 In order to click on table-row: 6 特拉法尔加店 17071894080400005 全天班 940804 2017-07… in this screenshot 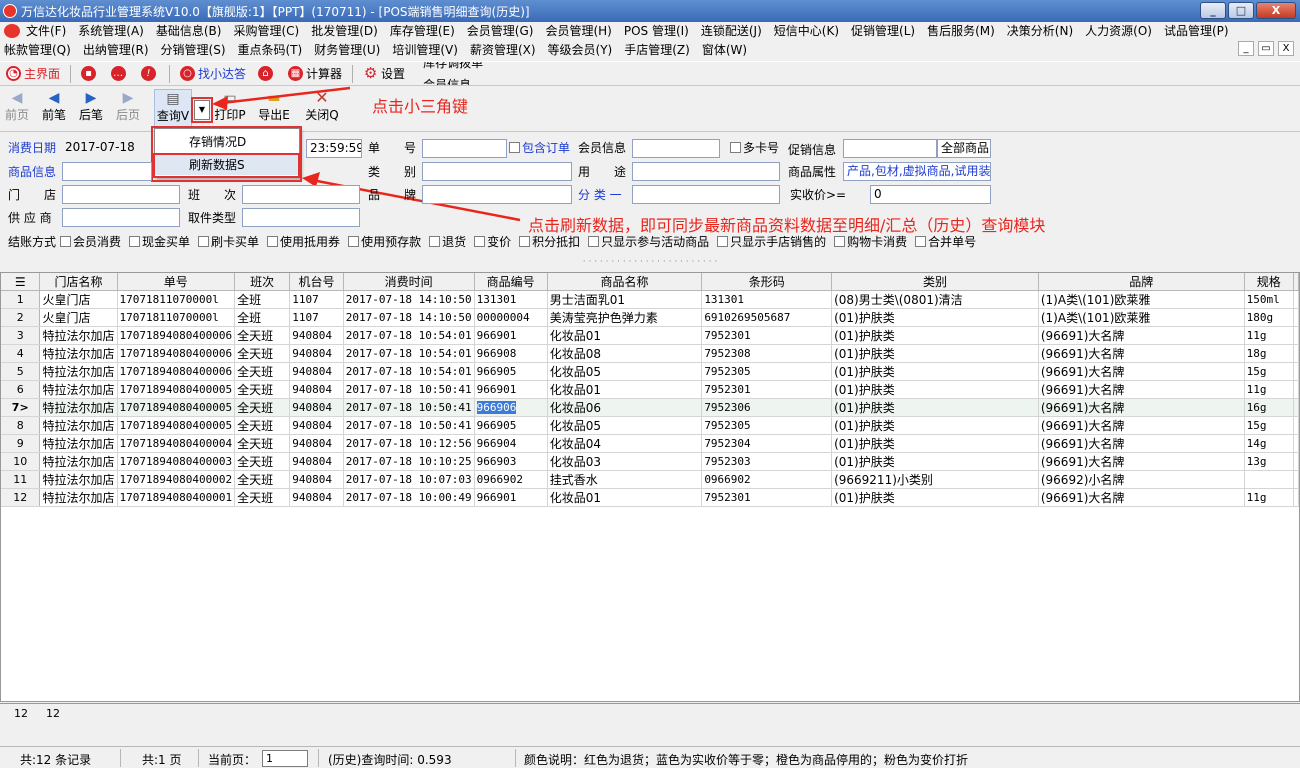, I will do `click(650, 389)`.